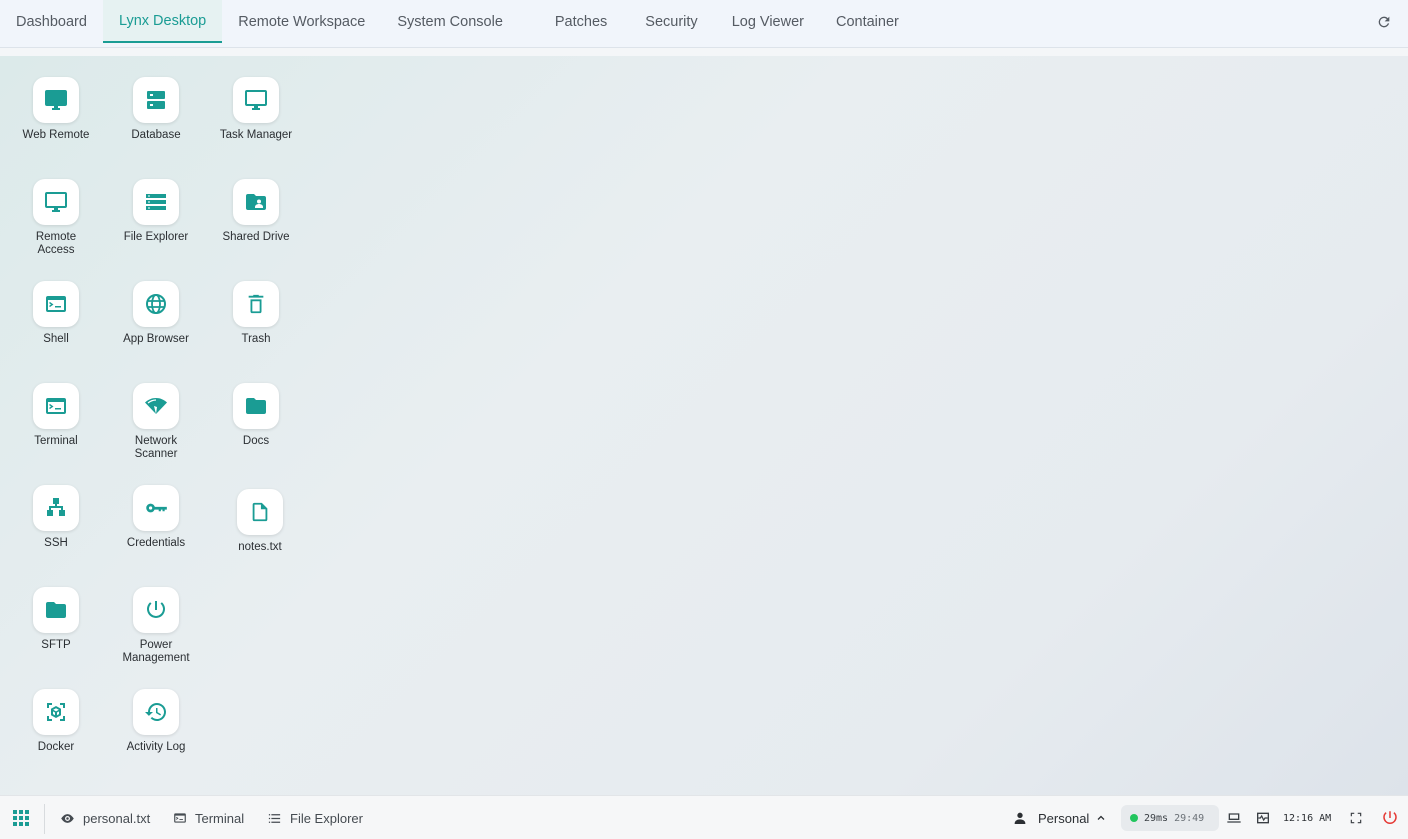 The width and height of the screenshot is (1408, 839). What do you see at coordinates (44, 819) in the screenshot?
I see `taskbar-divider` at bounding box center [44, 819].